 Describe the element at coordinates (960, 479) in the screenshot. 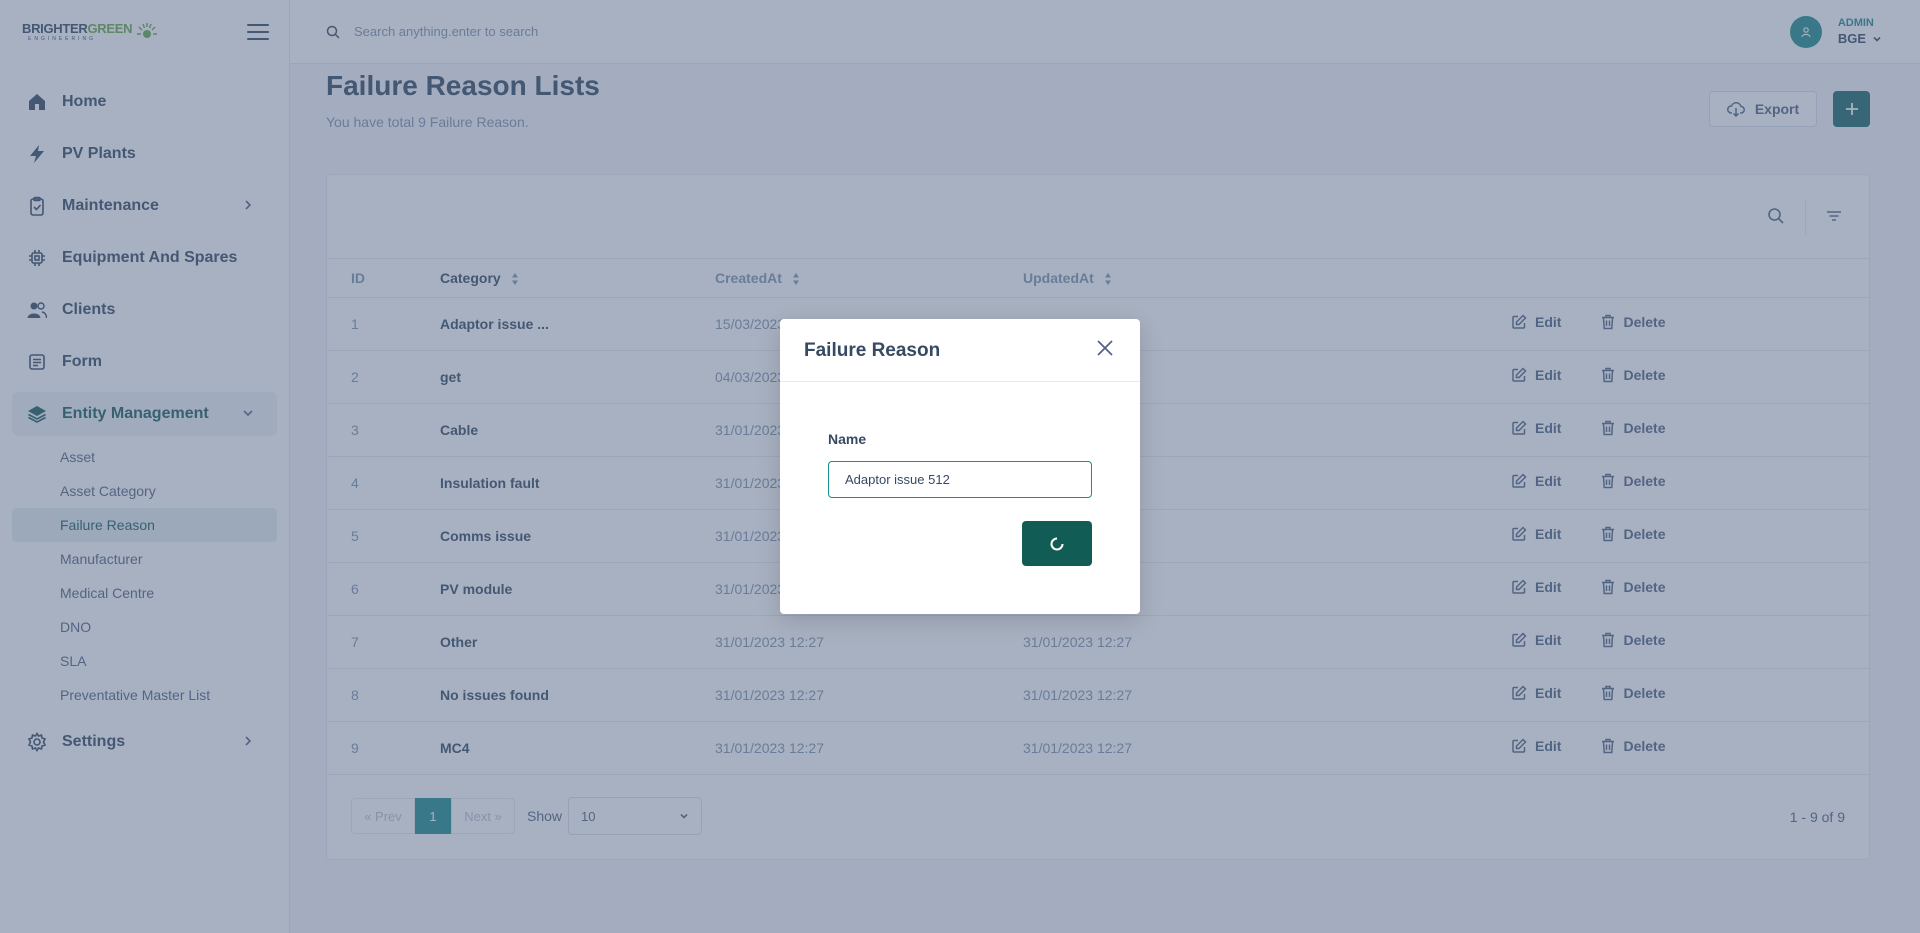

I see `name-input` at that location.